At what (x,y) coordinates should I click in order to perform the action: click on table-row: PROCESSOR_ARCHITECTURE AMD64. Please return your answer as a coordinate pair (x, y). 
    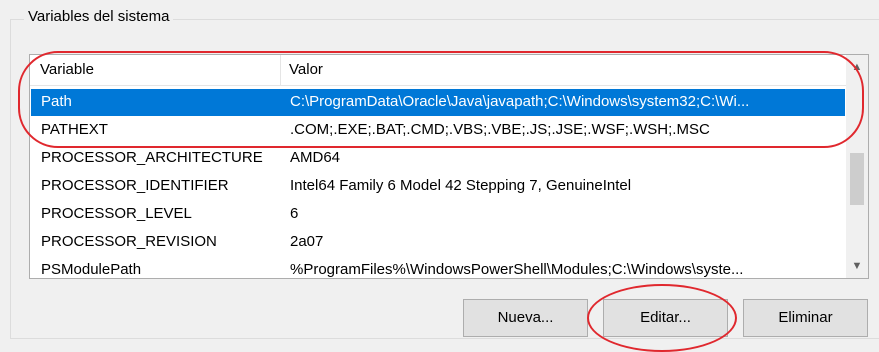
    Looking at the image, I should click on (438, 158).